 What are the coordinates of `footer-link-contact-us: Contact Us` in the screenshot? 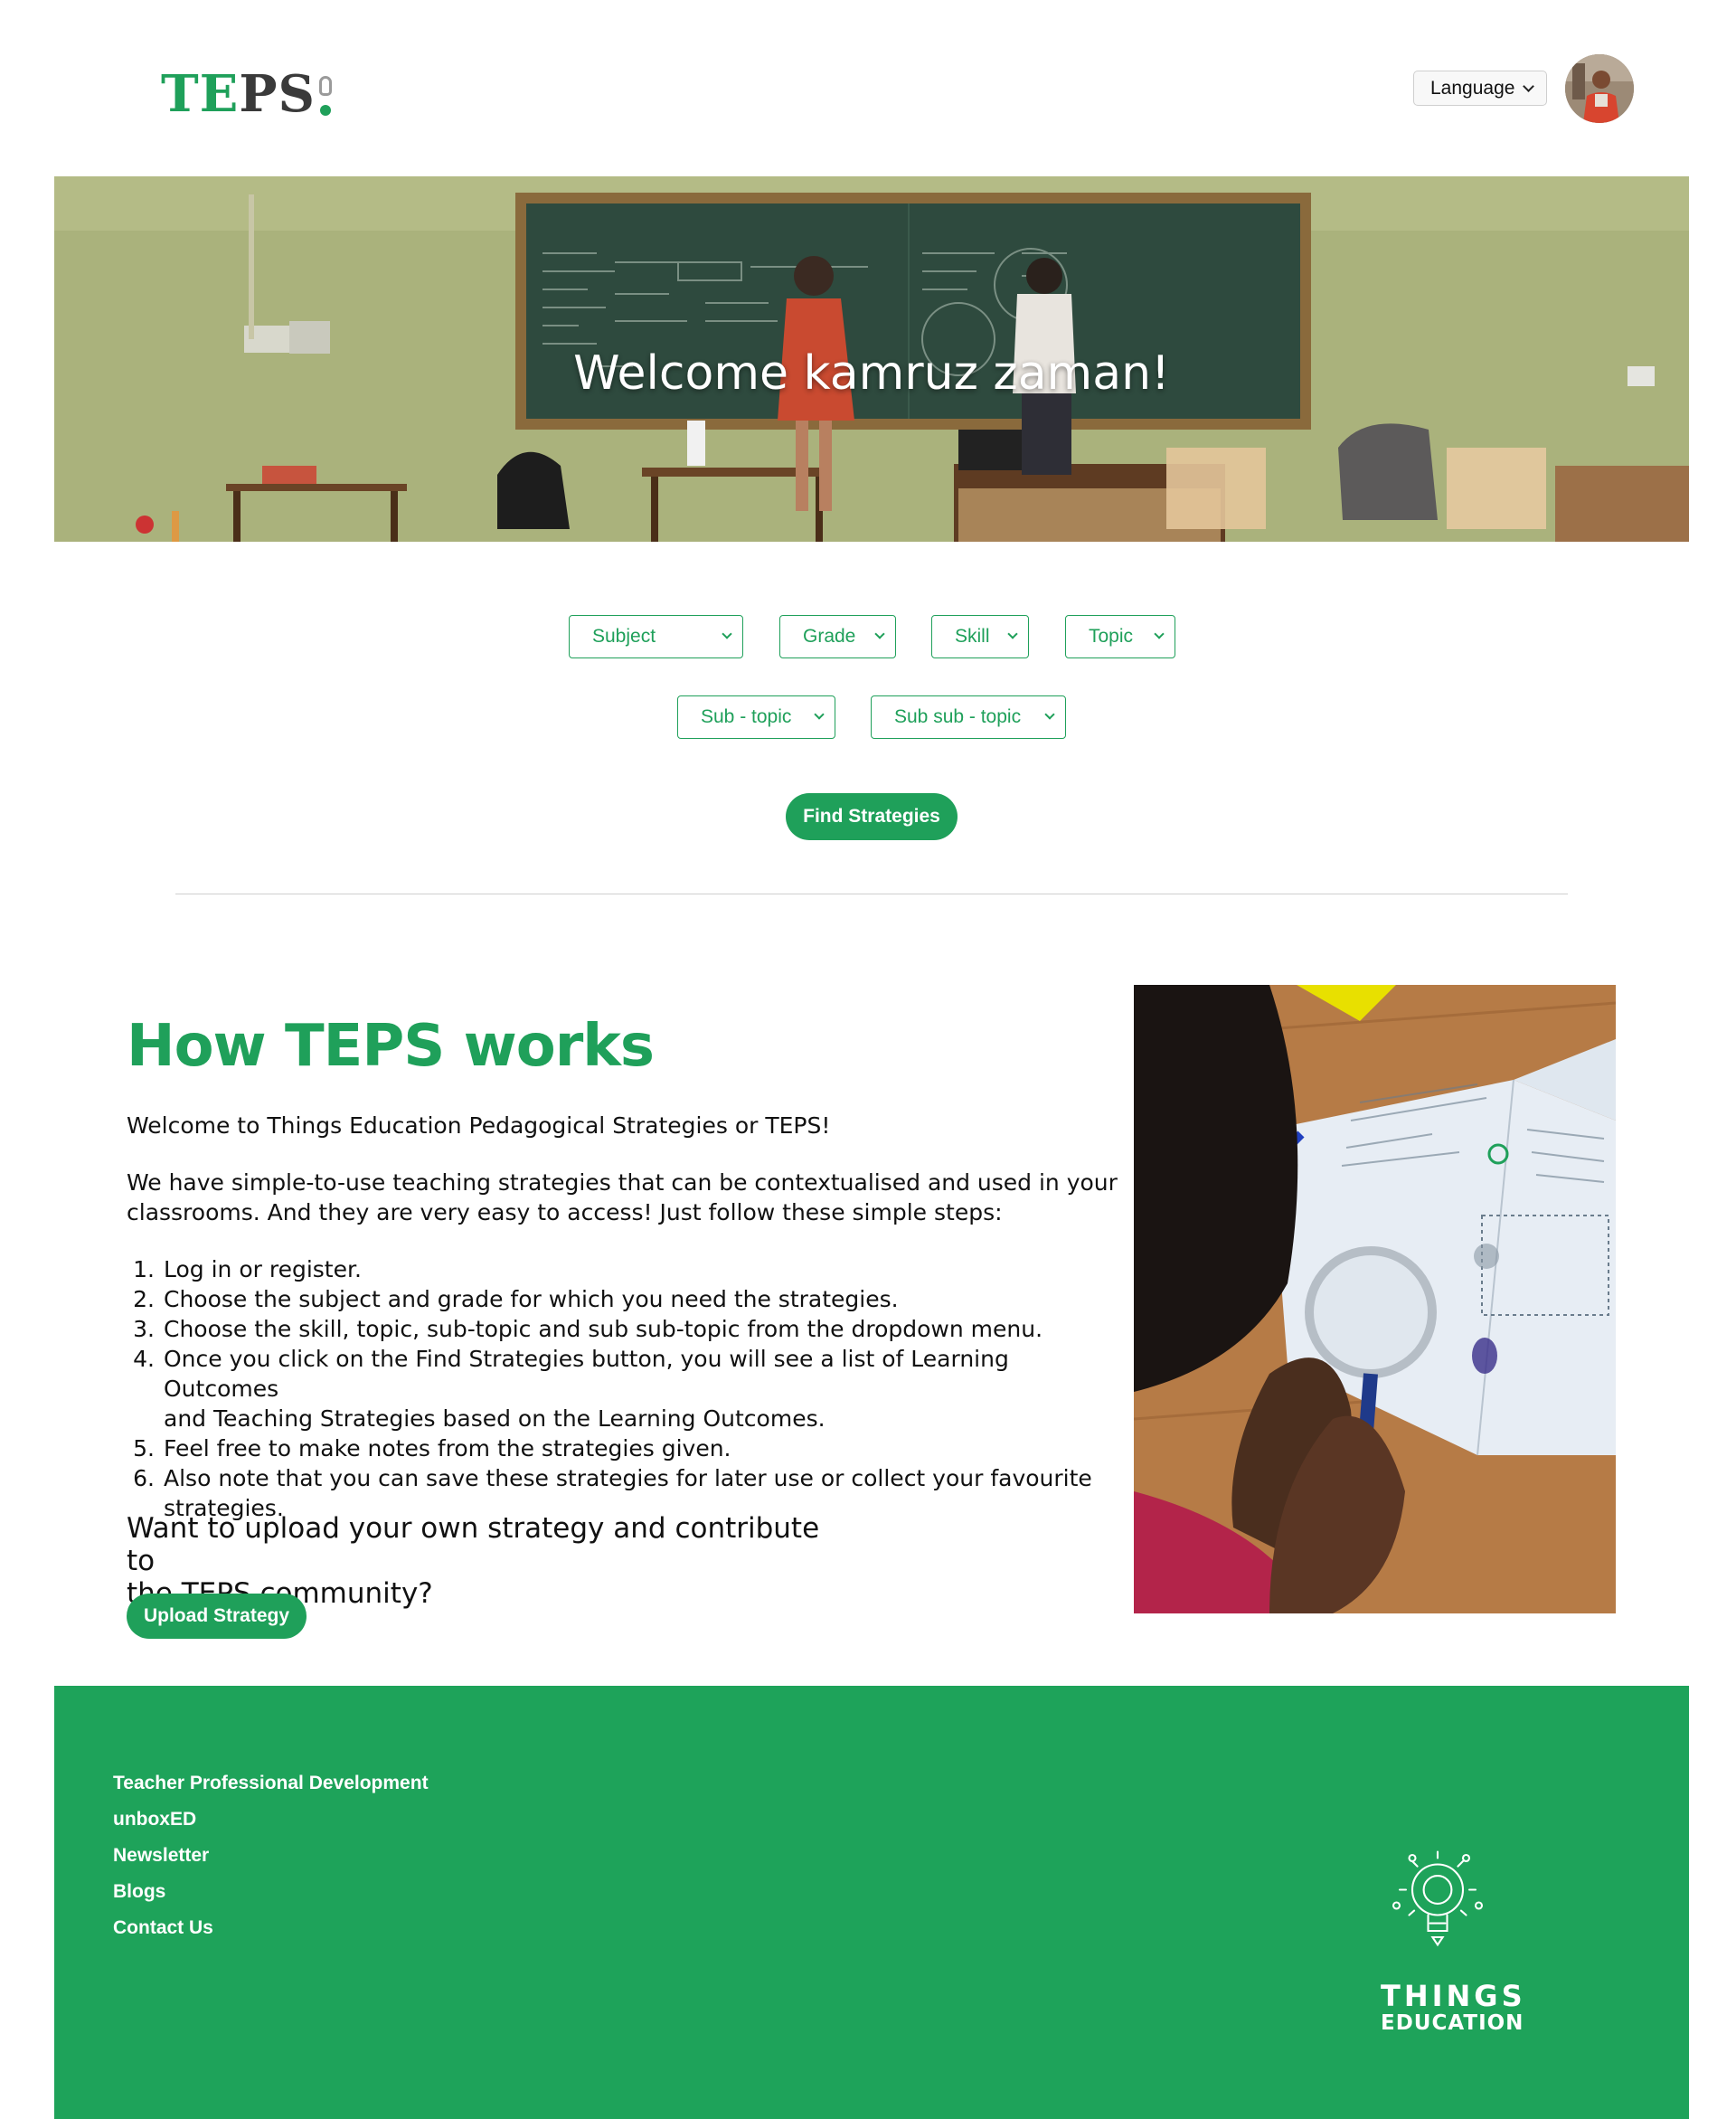 It's located at (163, 1928).